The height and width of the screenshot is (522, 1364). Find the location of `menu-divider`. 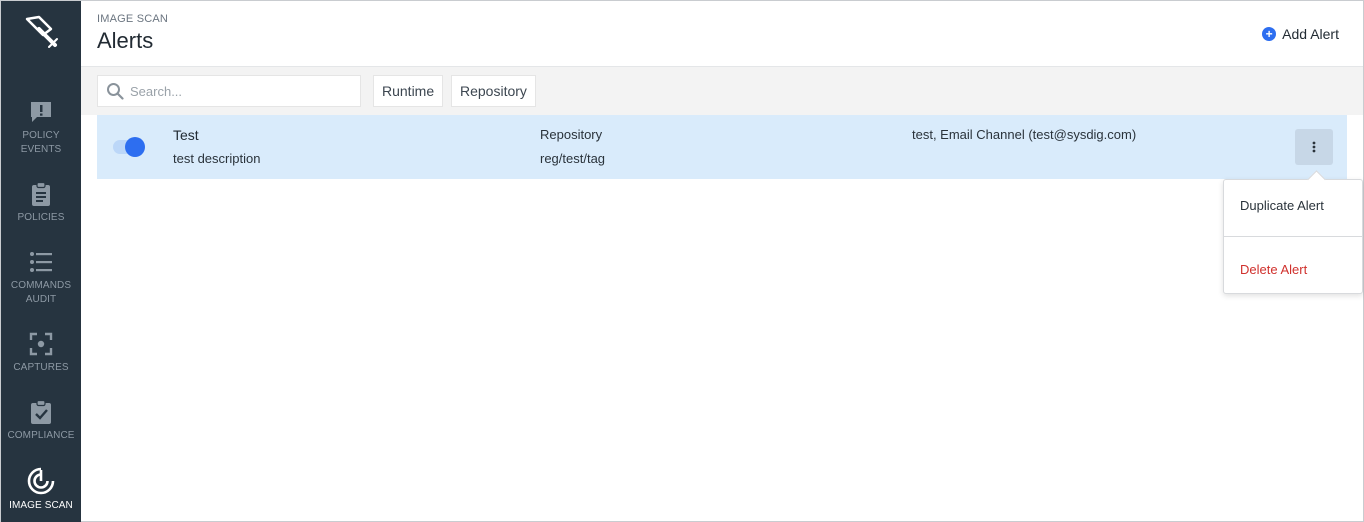

menu-divider is located at coordinates (1293, 236).